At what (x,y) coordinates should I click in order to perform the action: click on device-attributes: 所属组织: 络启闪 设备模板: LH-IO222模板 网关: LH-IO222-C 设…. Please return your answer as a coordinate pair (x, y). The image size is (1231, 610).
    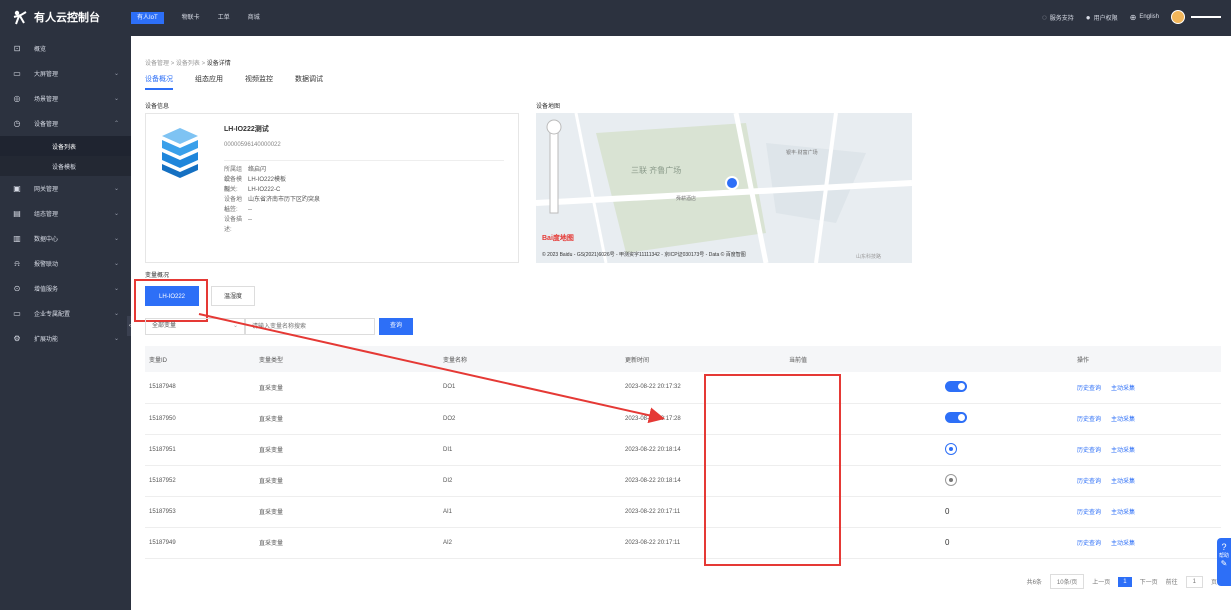
    Looking at the image, I should click on (364, 196).